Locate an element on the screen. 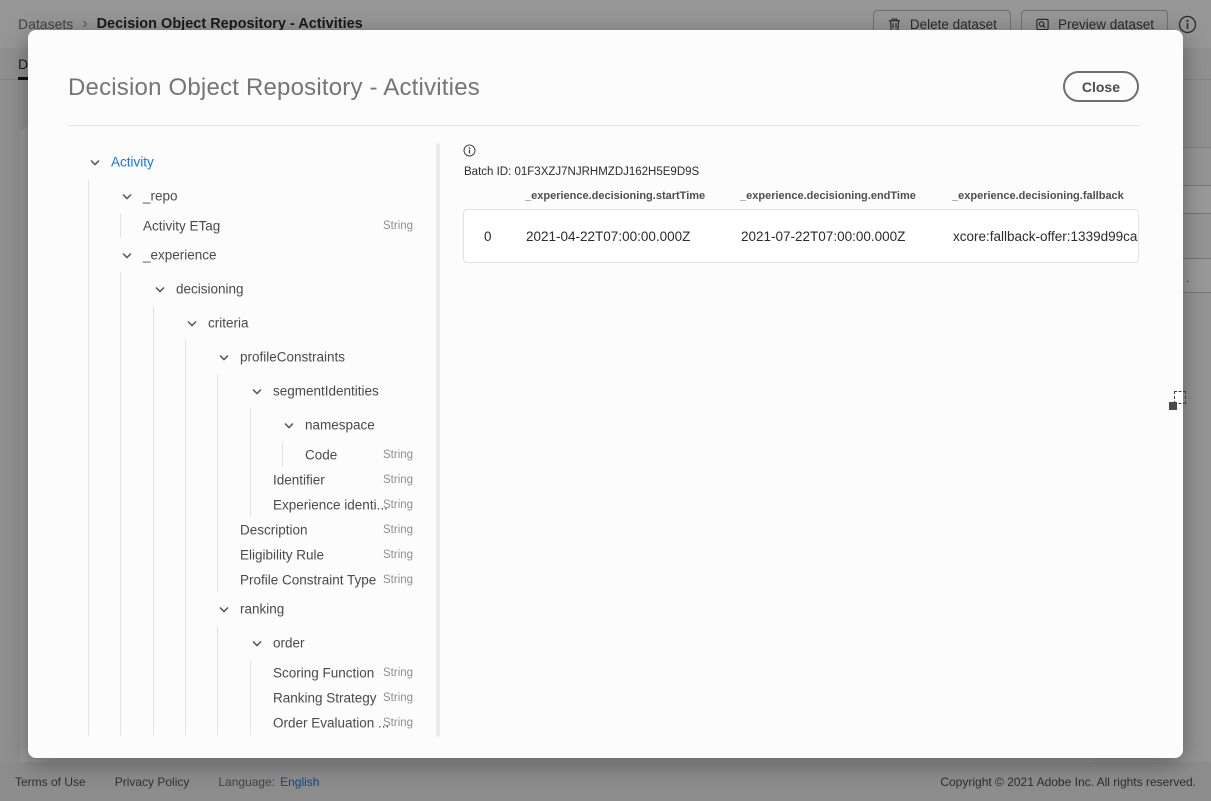 The image size is (1211, 801). tree-item-label: Ranking Strategy is located at coordinates (325, 697).